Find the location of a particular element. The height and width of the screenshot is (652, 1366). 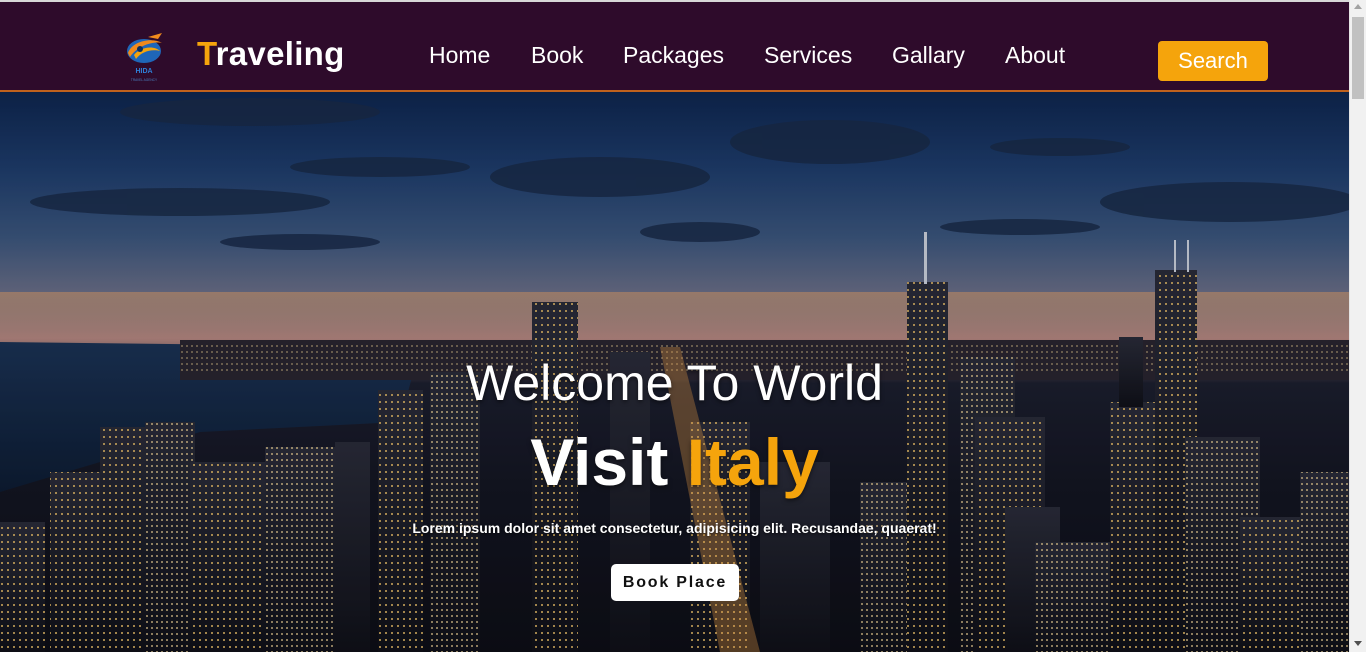

hero-country-text: Italy is located at coordinates (752, 462).